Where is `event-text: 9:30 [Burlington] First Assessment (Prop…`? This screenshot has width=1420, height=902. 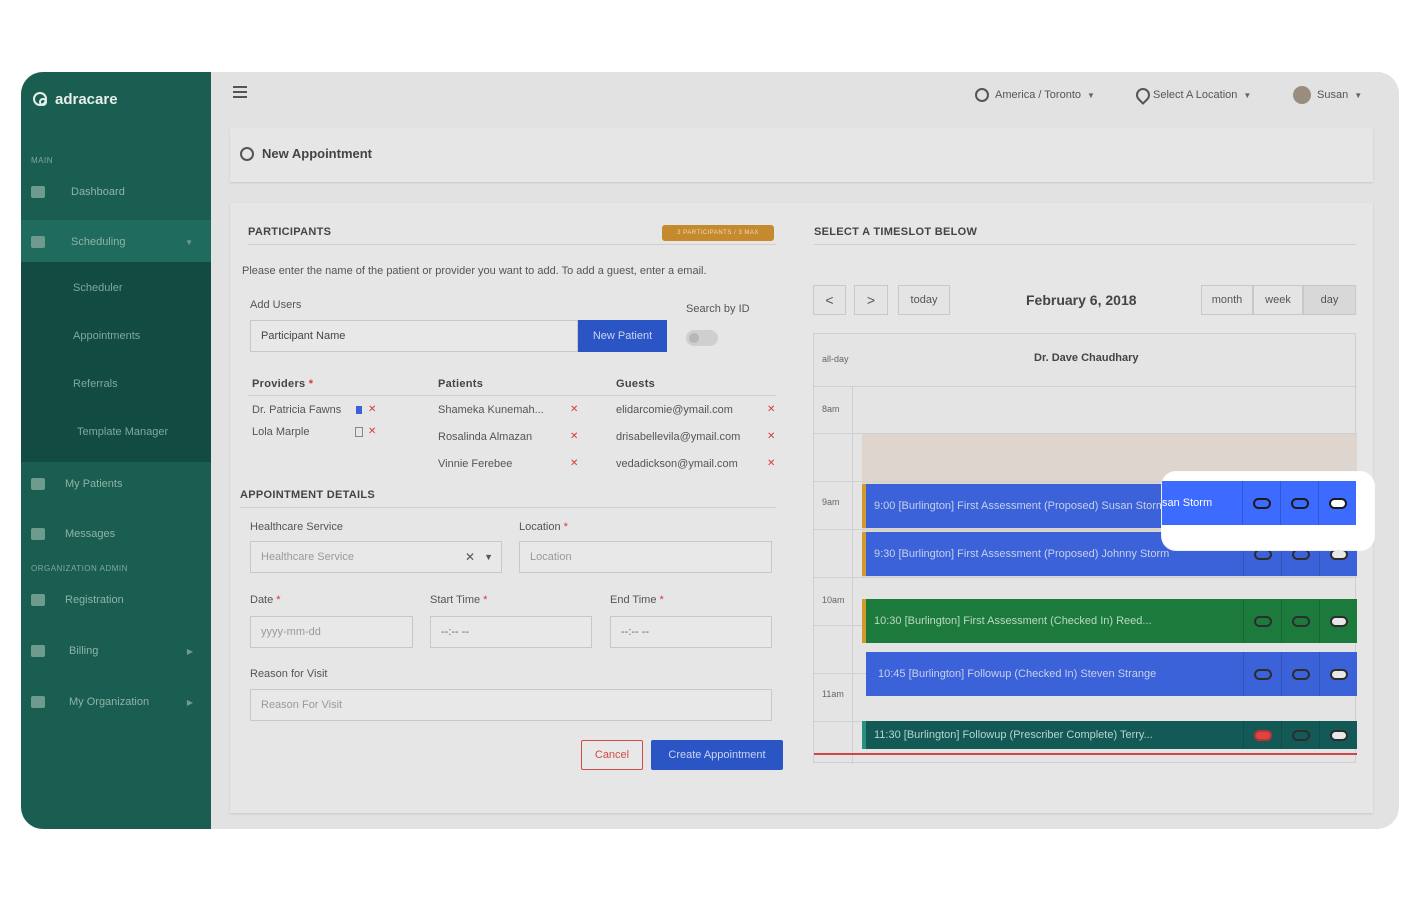 event-text: 9:30 [Burlington] First Assessment (Prop… is located at coordinates (1022, 554).